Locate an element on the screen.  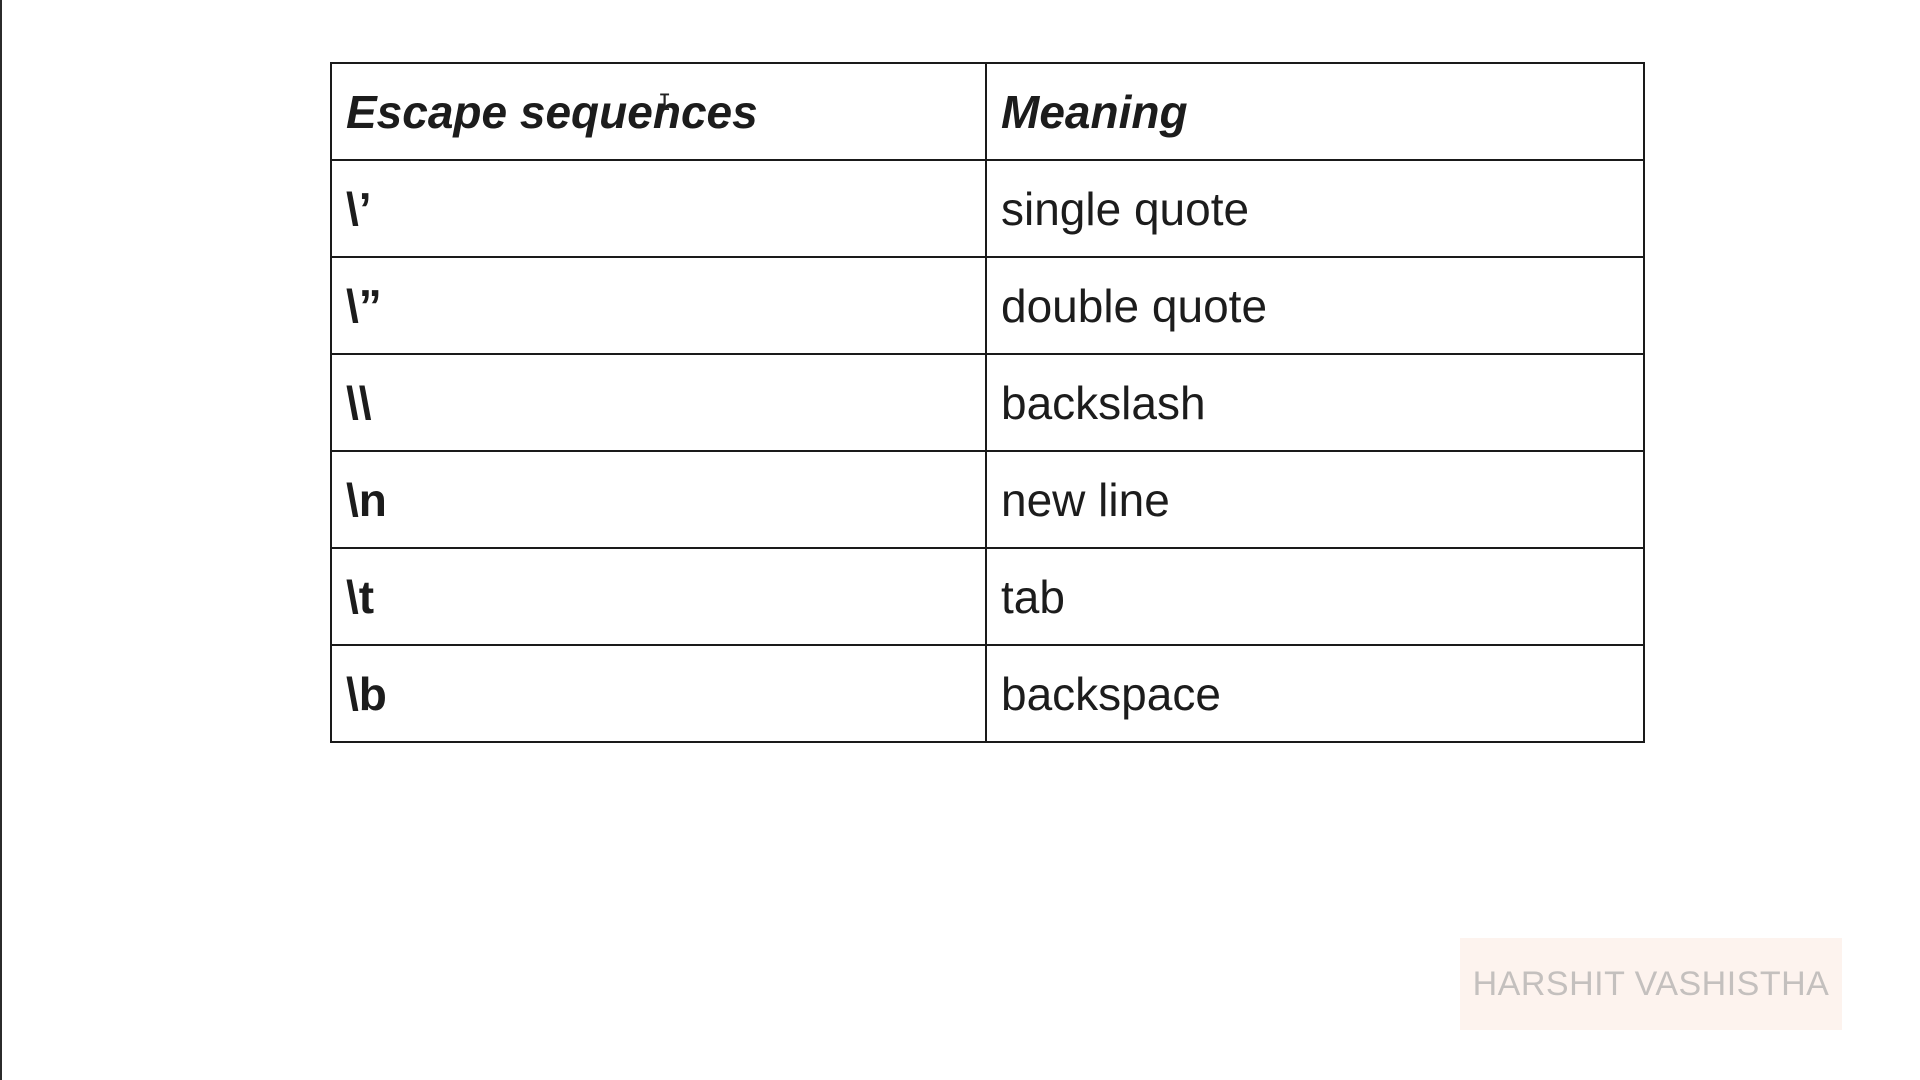
header-meaning: Meaning is located at coordinates (1315, 111).